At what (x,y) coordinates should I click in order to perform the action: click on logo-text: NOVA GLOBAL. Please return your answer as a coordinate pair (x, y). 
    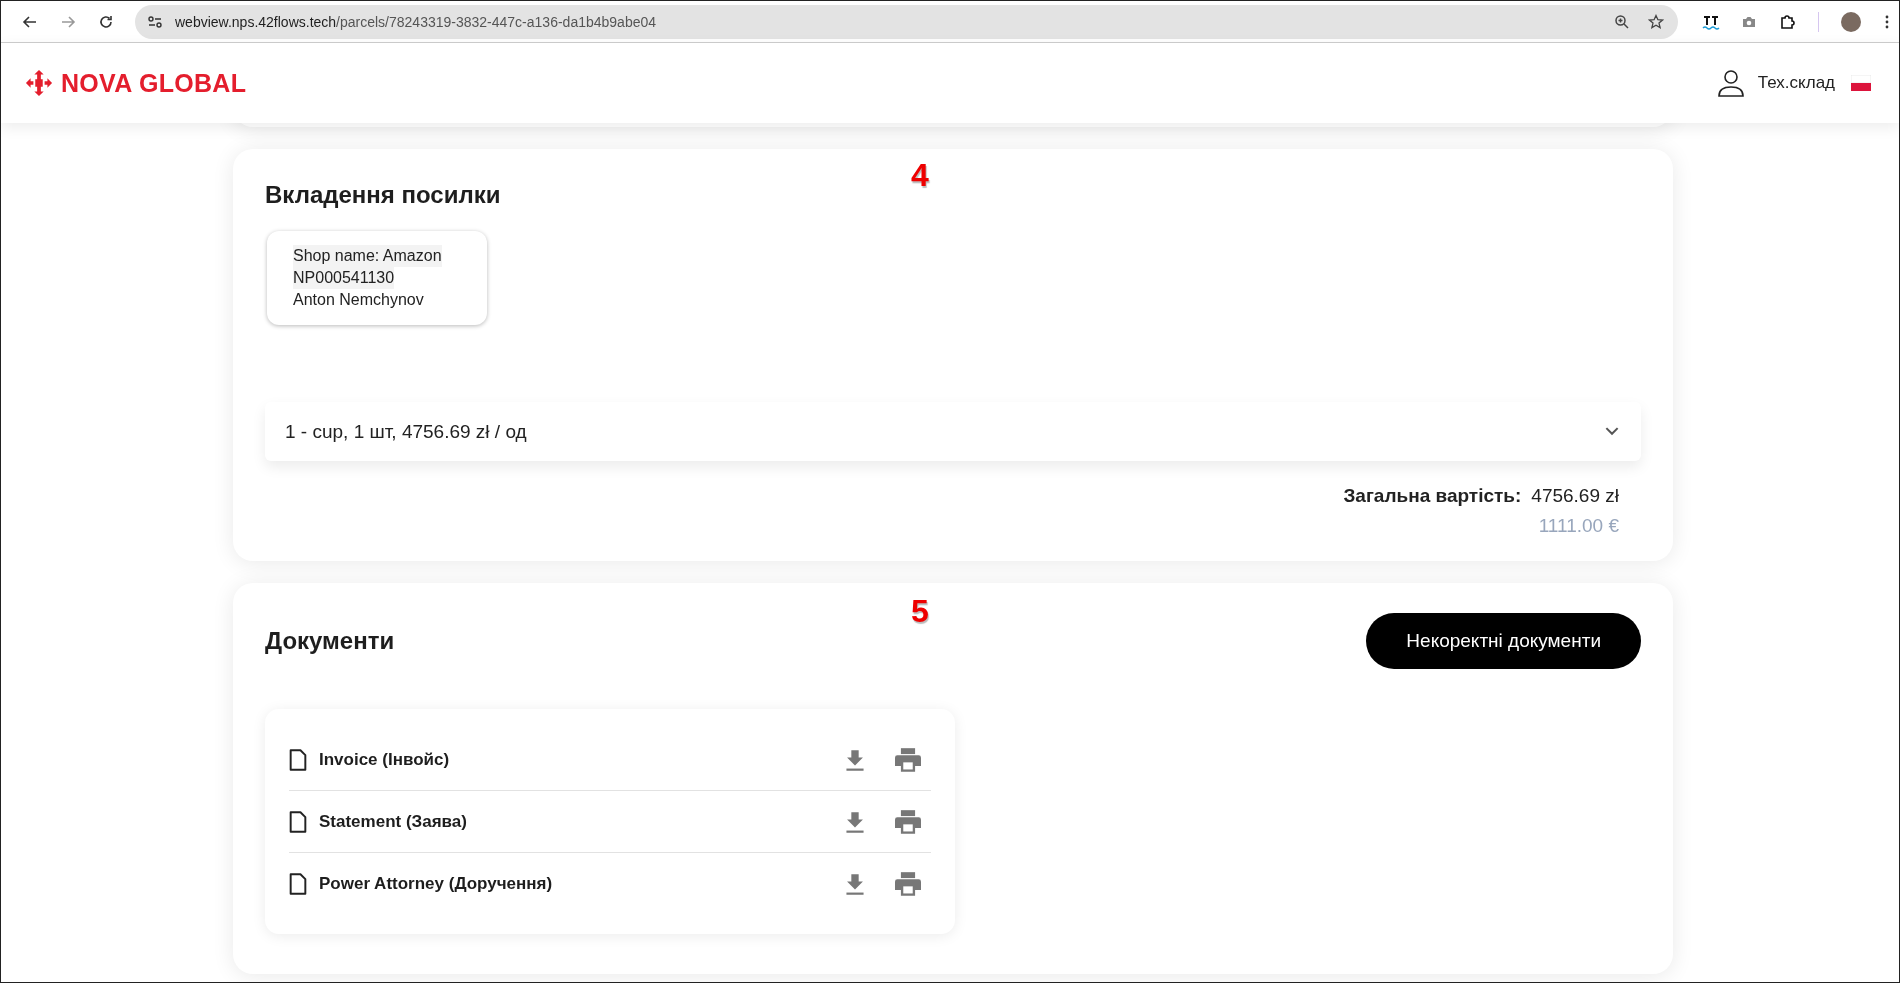
    Looking at the image, I should click on (154, 83).